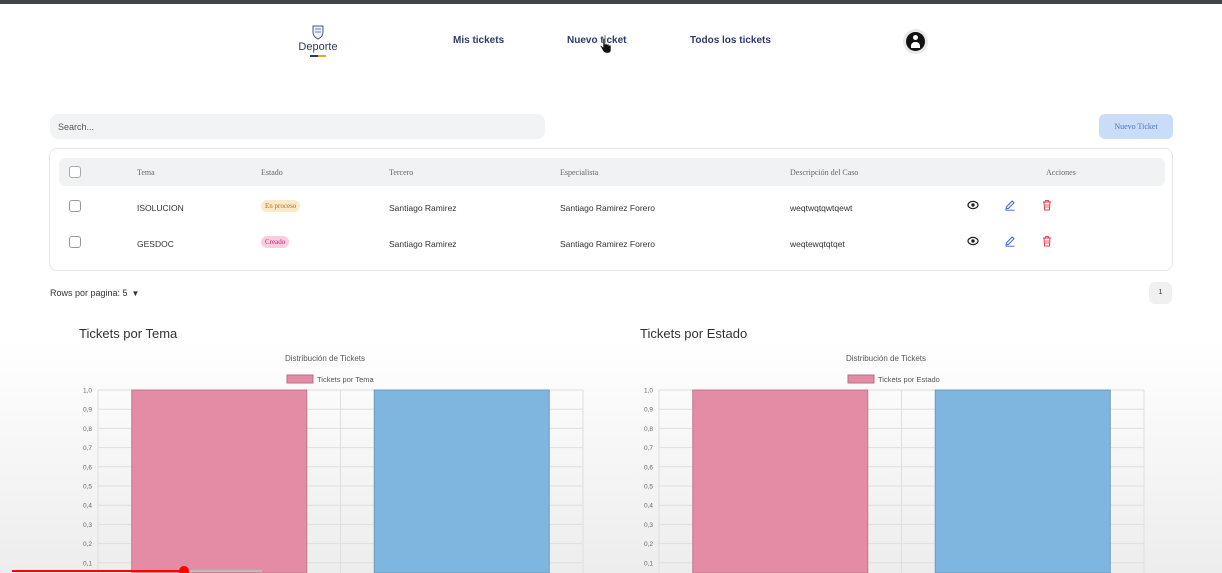 This screenshot has height=573, width=1222. I want to click on rows-per-page-label: Rows por pagina: 5, so click(89, 293).